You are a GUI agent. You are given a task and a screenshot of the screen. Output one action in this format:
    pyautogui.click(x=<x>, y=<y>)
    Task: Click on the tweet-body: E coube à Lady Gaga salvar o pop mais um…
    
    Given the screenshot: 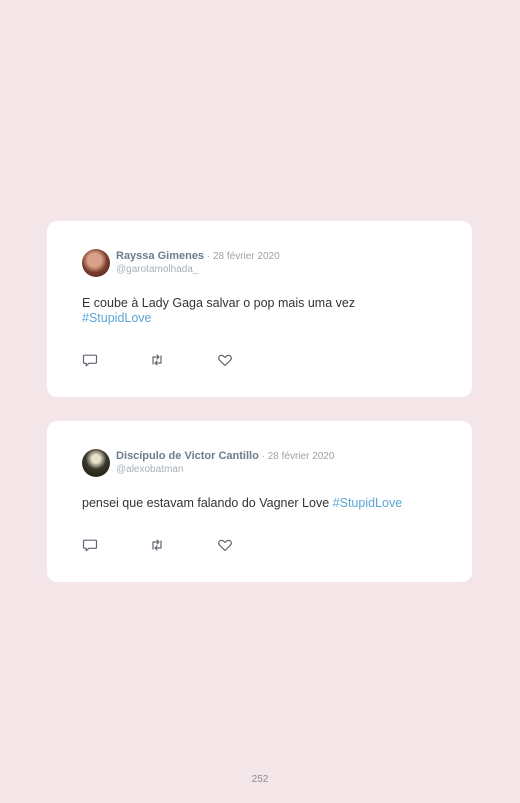 What is the action you would take?
    pyautogui.click(x=219, y=303)
    